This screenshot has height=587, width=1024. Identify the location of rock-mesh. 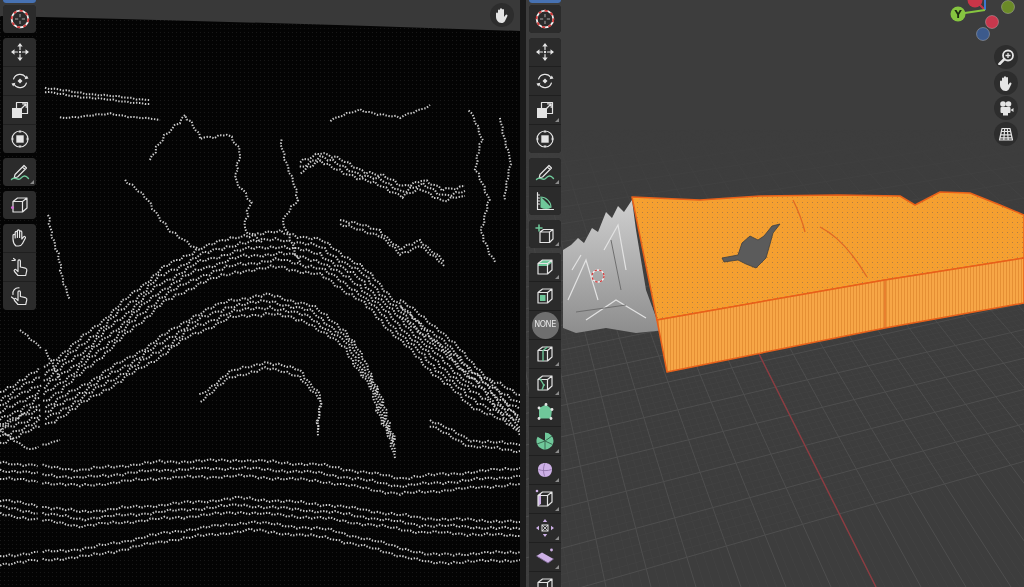
(751, 246).